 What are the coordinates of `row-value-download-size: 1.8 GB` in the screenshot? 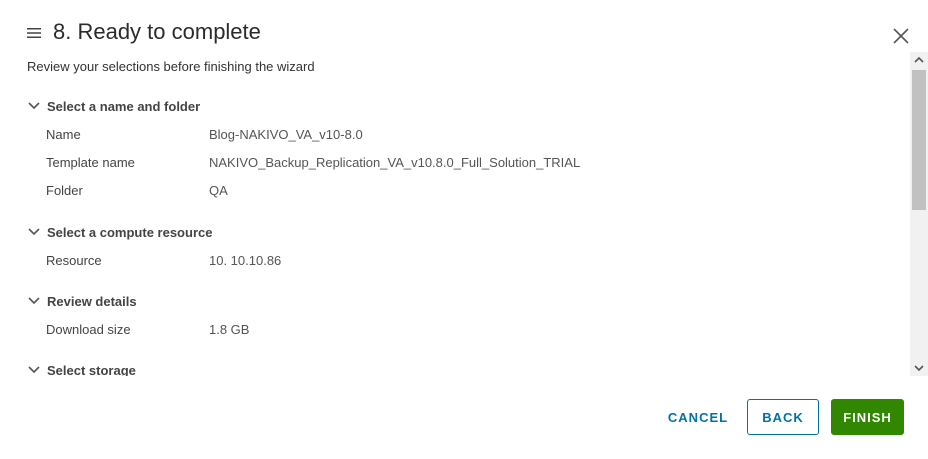 It's located at (229, 329).